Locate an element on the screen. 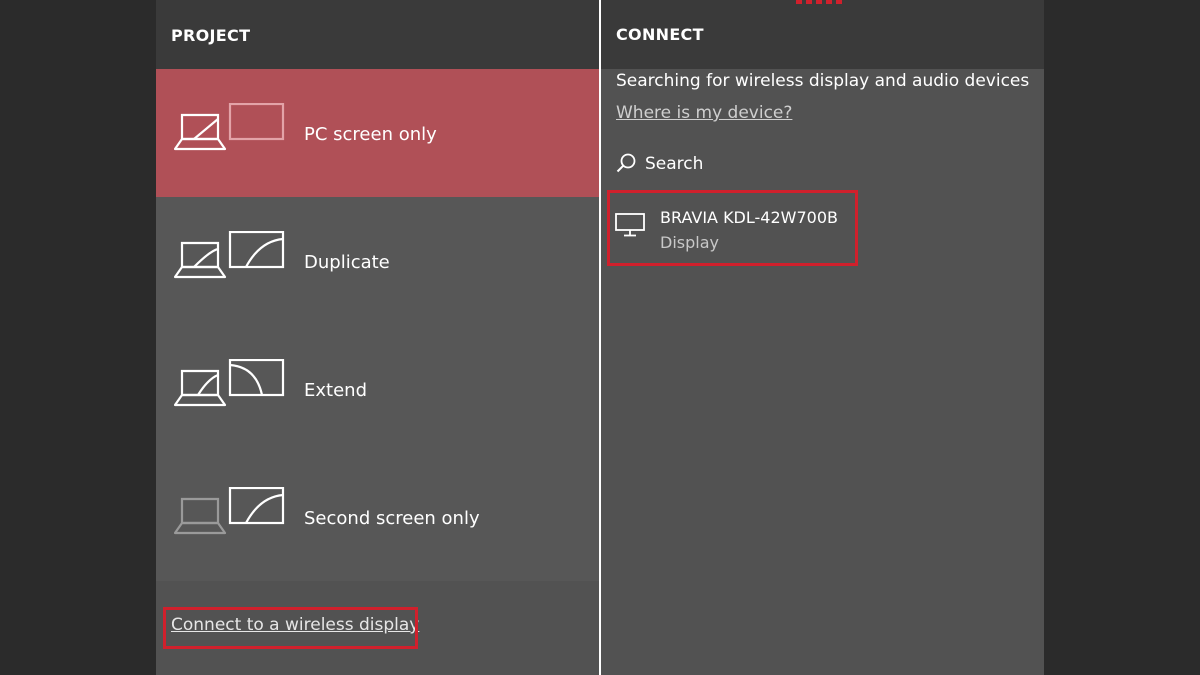 Image resolution: width=1200 pixels, height=675 pixels. option-pc-screen-only: PC screen only is located at coordinates (377, 133).